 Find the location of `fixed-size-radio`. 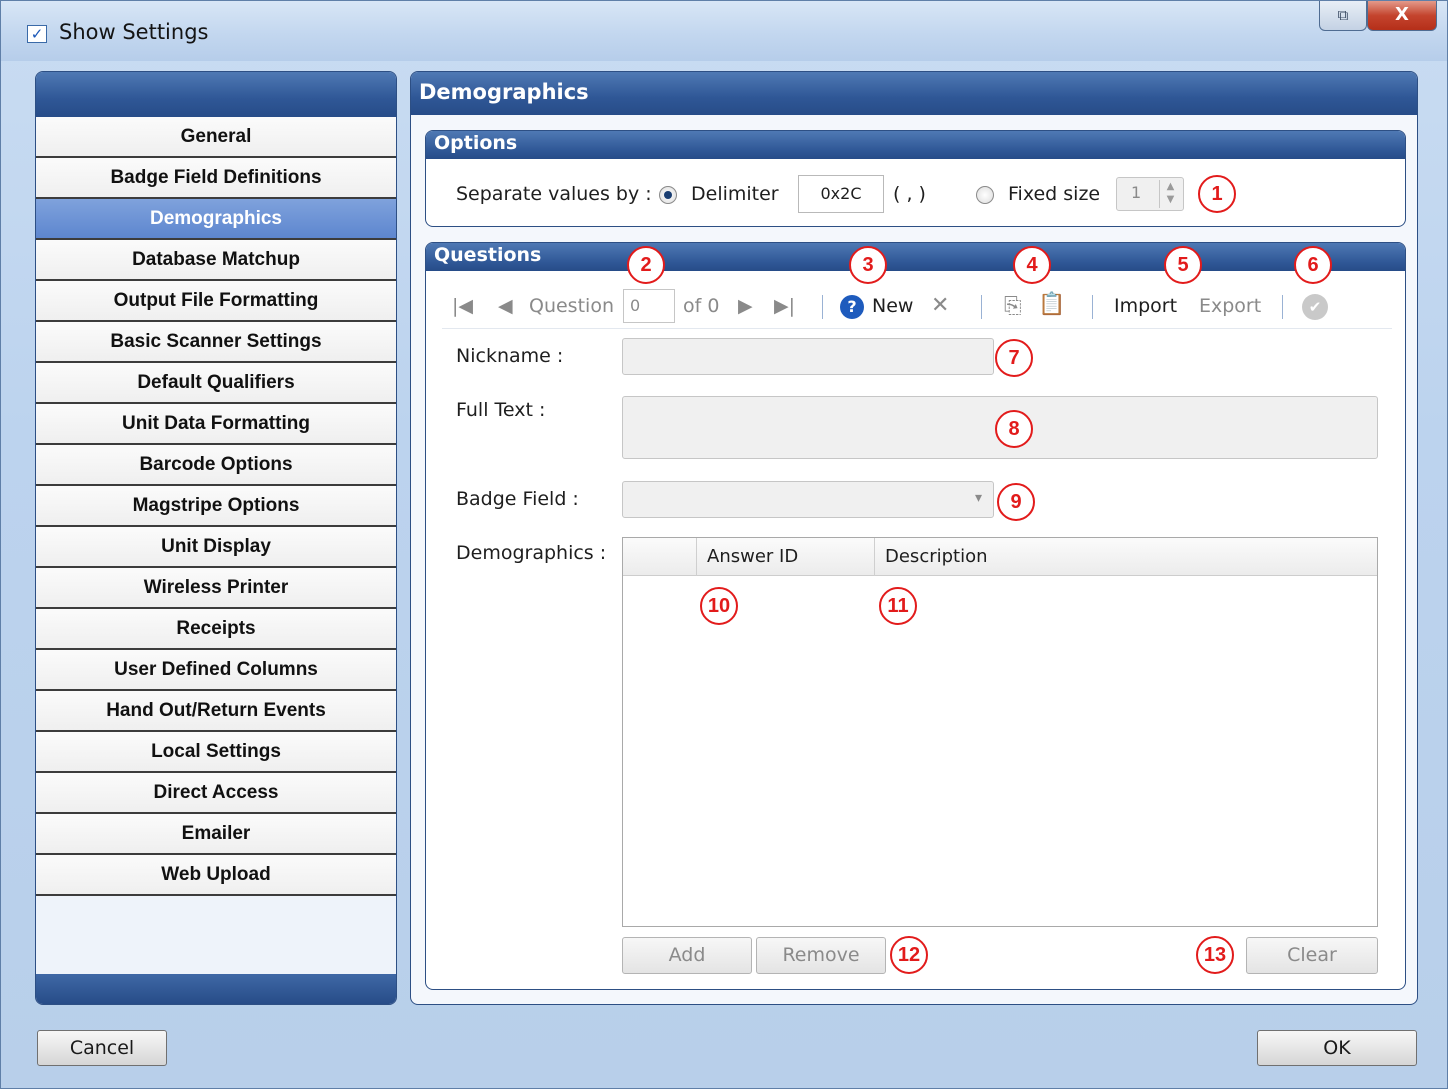

fixed-size-radio is located at coordinates (985, 195).